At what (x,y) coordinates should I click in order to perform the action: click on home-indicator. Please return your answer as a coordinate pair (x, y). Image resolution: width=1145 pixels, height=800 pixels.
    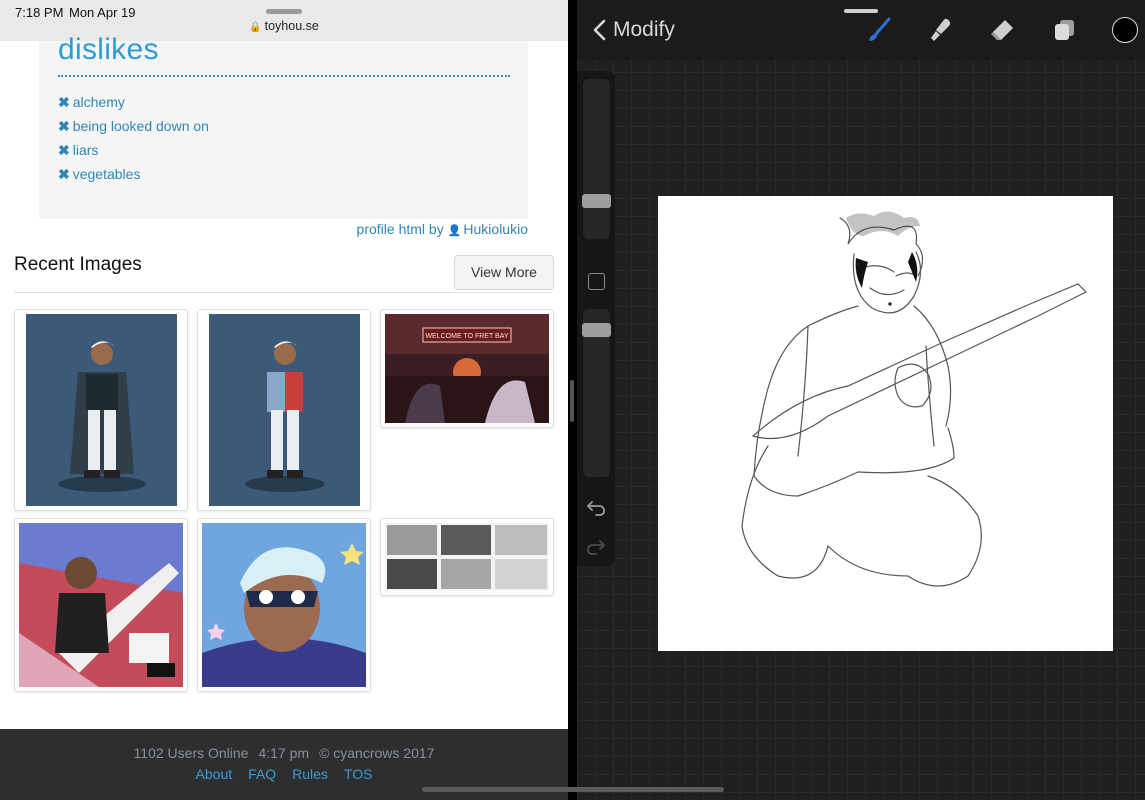
    Looking at the image, I should click on (573, 789).